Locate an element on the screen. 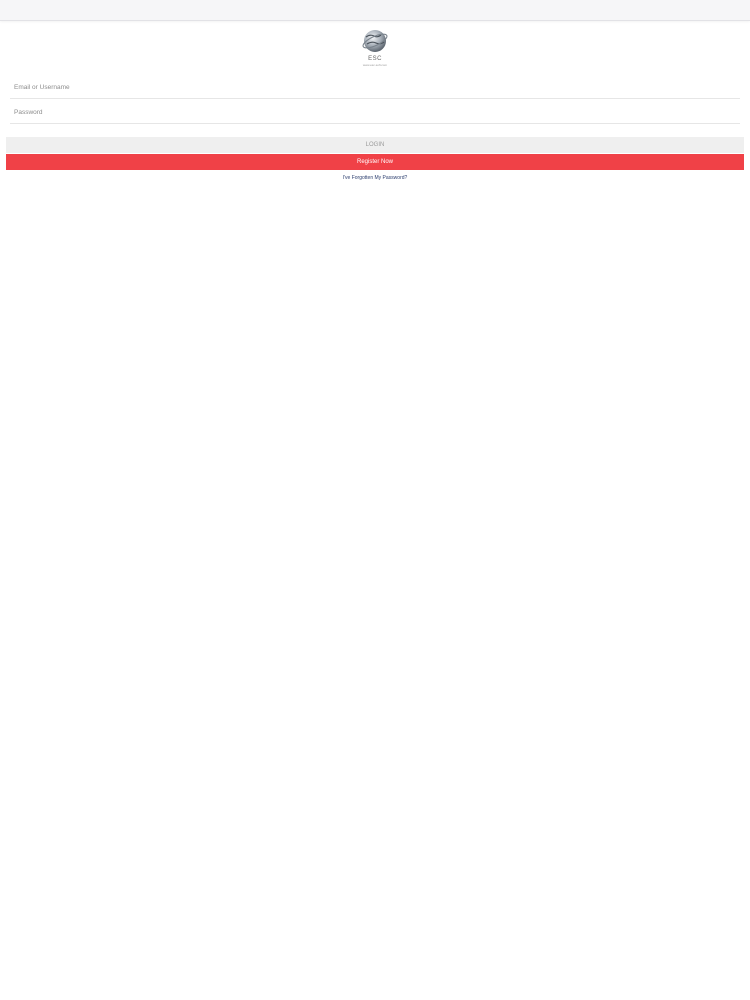 The image size is (750, 1000). password-field-container is located at coordinates (375, 112).